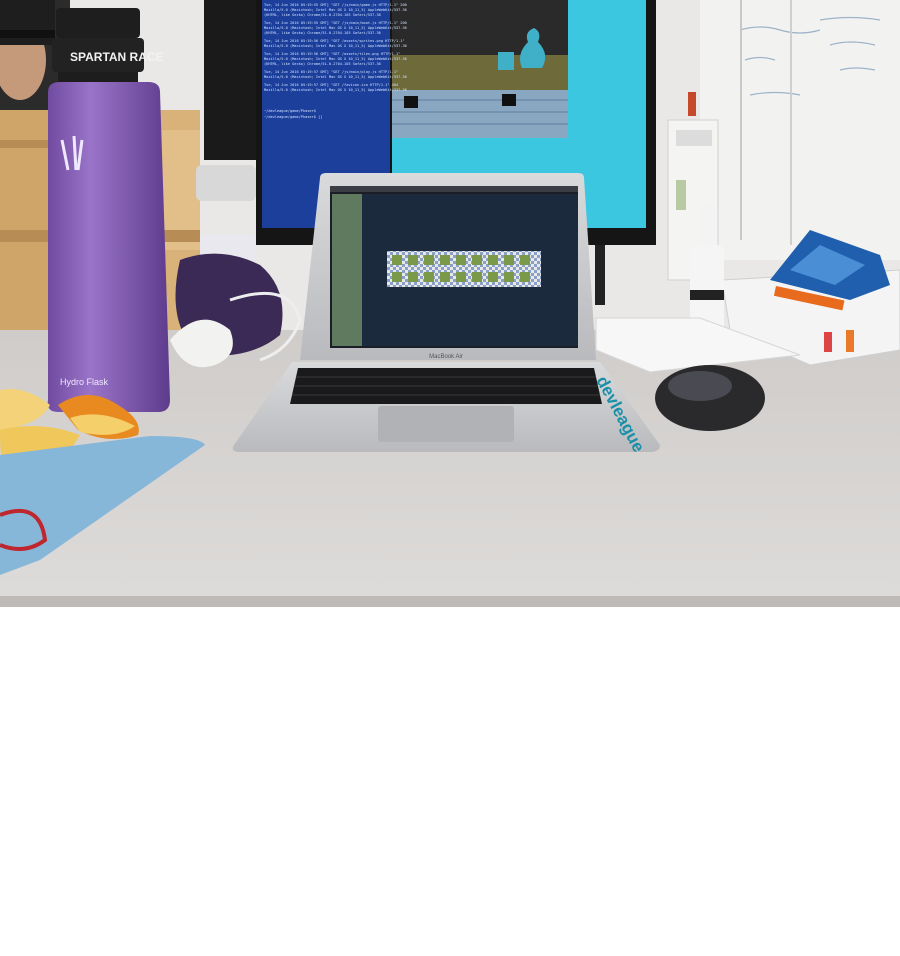 This screenshot has height=956, width=900. Describe the element at coordinates (84, 382) in the screenshot. I see `bottle-maker-text: Hydro Flask` at that location.